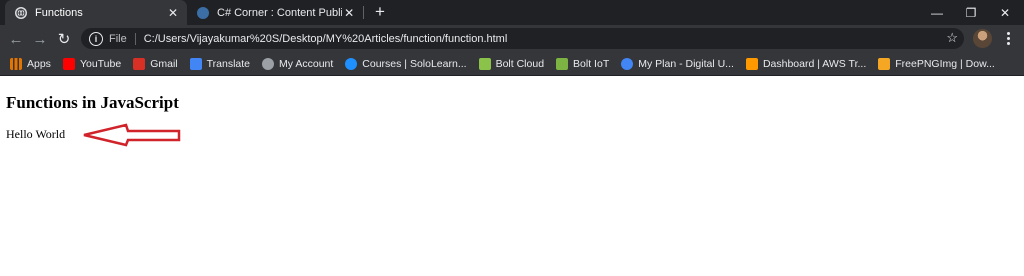 The image size is (1024, 276). I want to click on bookmark-item: Bolt Cloud, so click(511, 63).